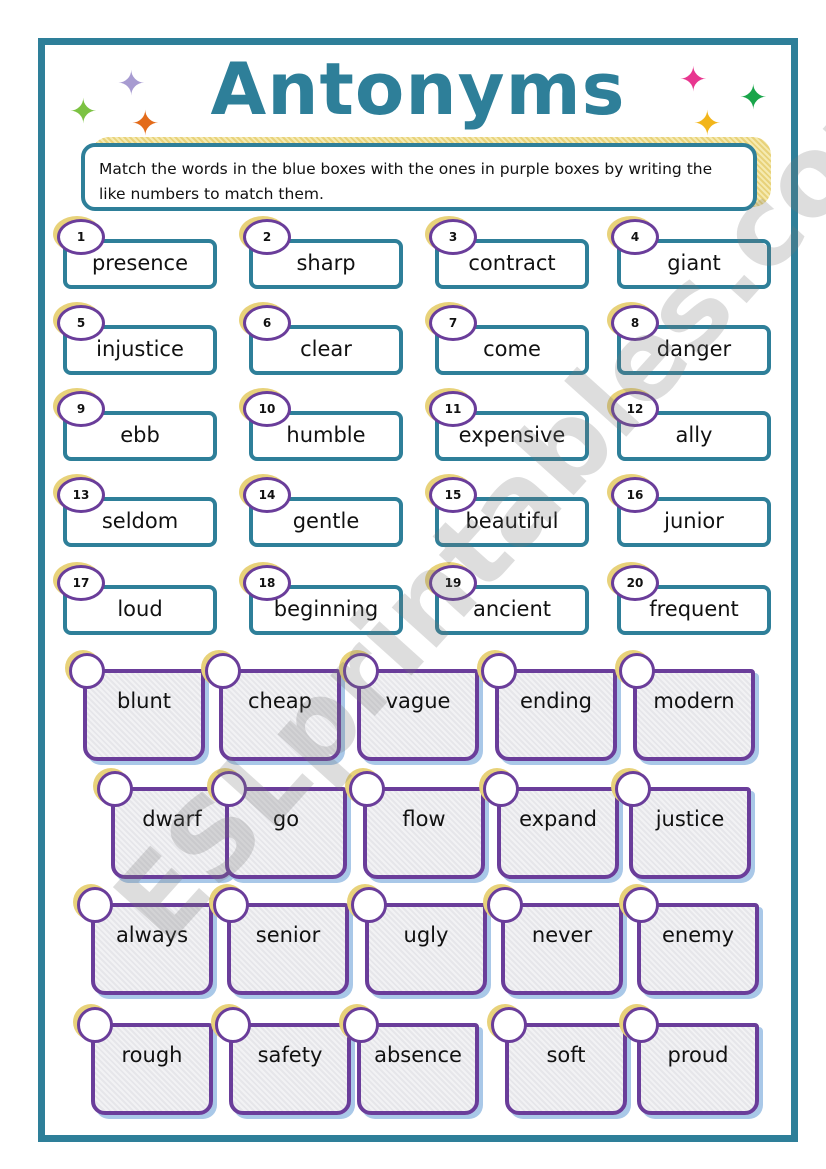  Describe the element at coordinates (326, 521) in the screenshot. I see `blue-word: gentle` at that location.